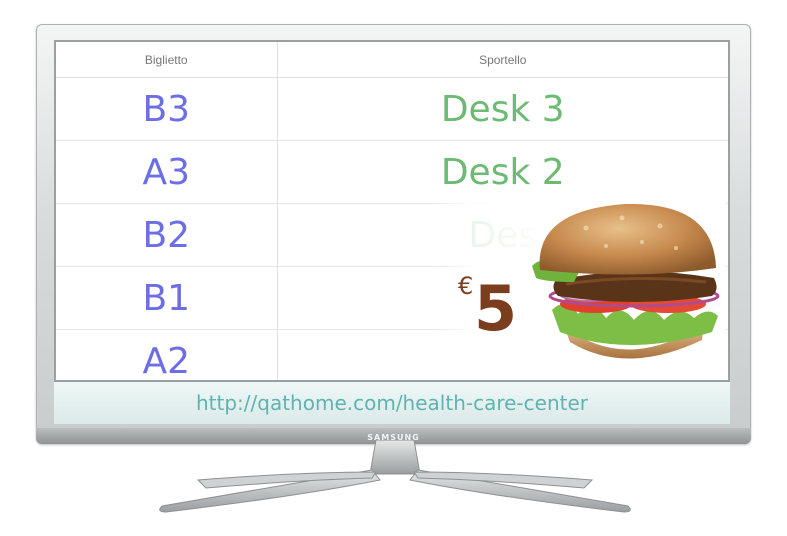  What do you see at coordinates (167, 235) in the screenshot?
I see `ticket-number: B2` at bounding box center [167, 235].